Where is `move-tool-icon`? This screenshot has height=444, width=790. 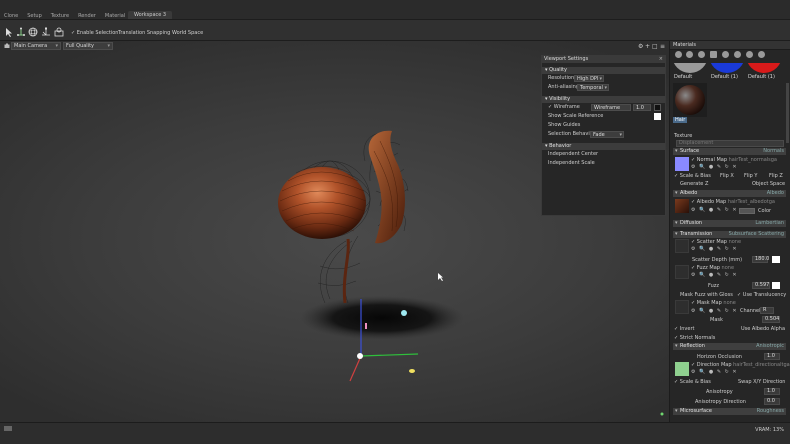
move-tool-icon is located at coordinates (21, 32).